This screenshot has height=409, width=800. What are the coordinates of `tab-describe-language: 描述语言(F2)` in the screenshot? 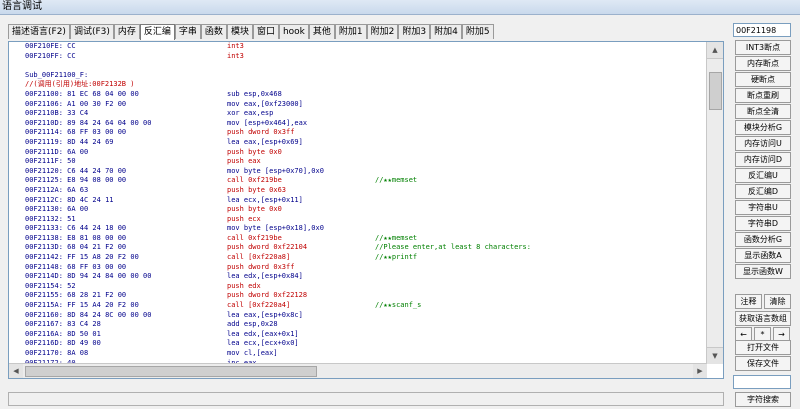 It's located at (39, 31).